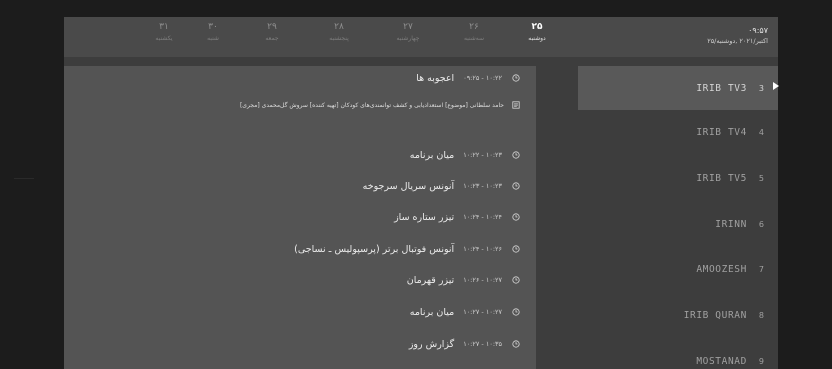 The width and height of the screenshot is (832, 369). What do you see at coordinates (435, 78) in the screenshot?
I see `program-title: اعجوبه ها` at bounding box center [435, 78].